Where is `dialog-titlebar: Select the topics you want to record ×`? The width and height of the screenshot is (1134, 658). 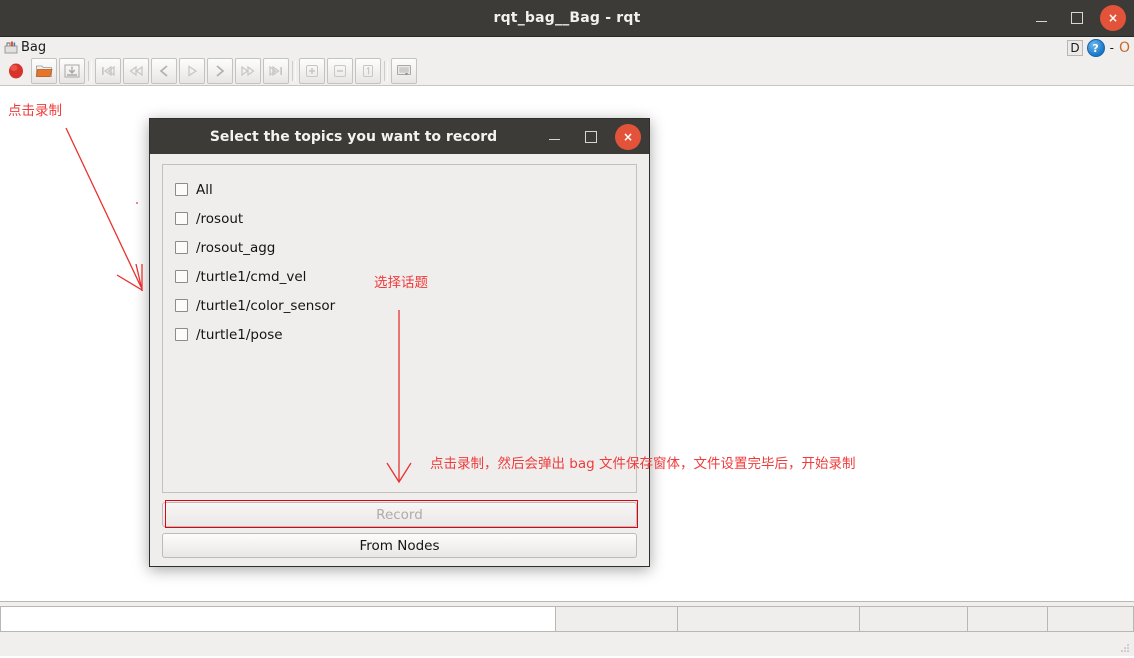
dialog-titlebar: Select the topics you want to record × is located at coordinates (399, 136).